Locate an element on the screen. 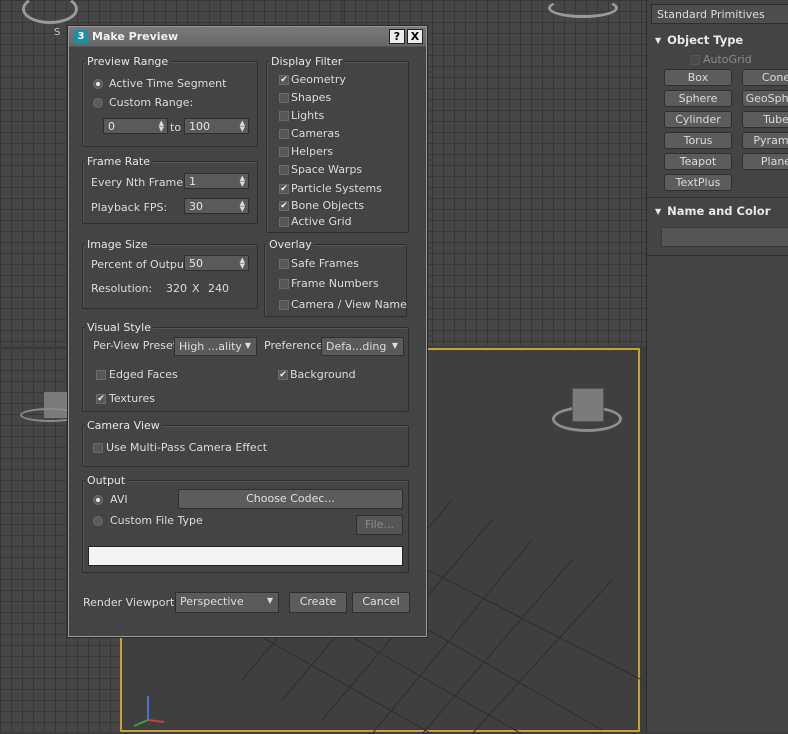  custom-range-radio is located at coordinates (98, 103).